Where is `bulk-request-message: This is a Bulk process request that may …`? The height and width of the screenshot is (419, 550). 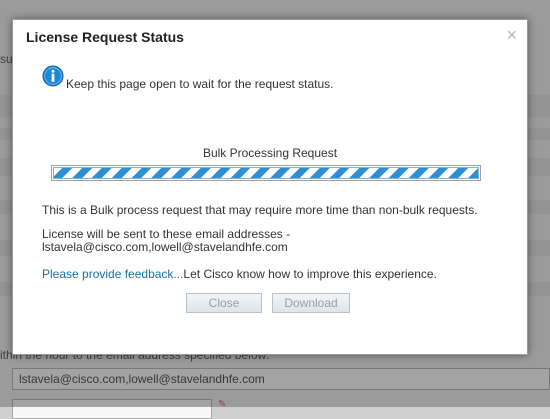
bulk-request-message: This is a Bulk process request that may … is located at coordinates (260, 210).